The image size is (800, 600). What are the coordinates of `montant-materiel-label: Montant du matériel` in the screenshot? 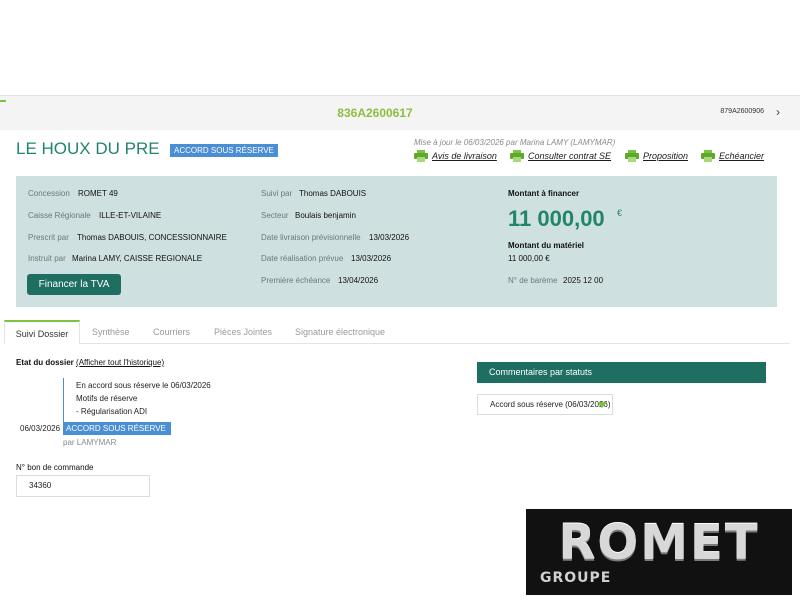 It's located at (546, 245).